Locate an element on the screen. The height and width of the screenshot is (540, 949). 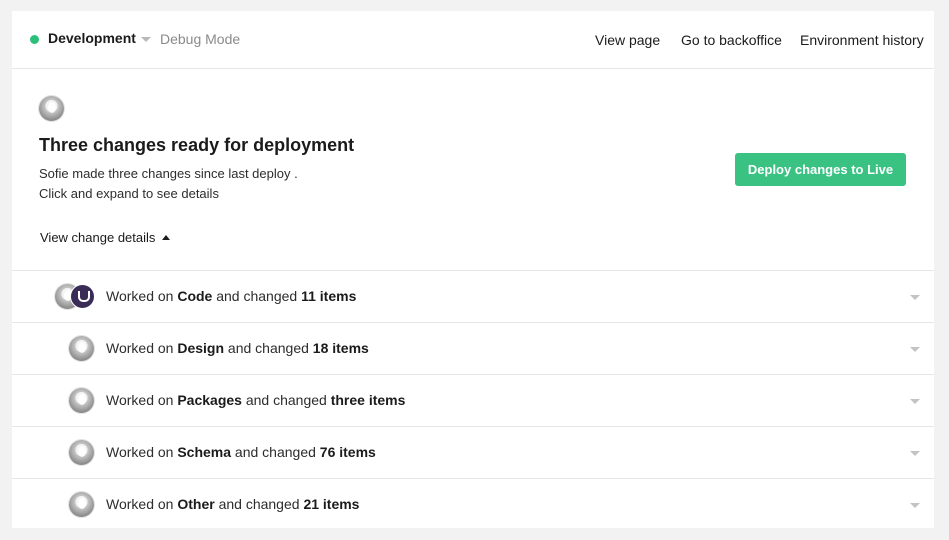
debug-mode-label: Debug Mode is located at coordinates (200, 39).